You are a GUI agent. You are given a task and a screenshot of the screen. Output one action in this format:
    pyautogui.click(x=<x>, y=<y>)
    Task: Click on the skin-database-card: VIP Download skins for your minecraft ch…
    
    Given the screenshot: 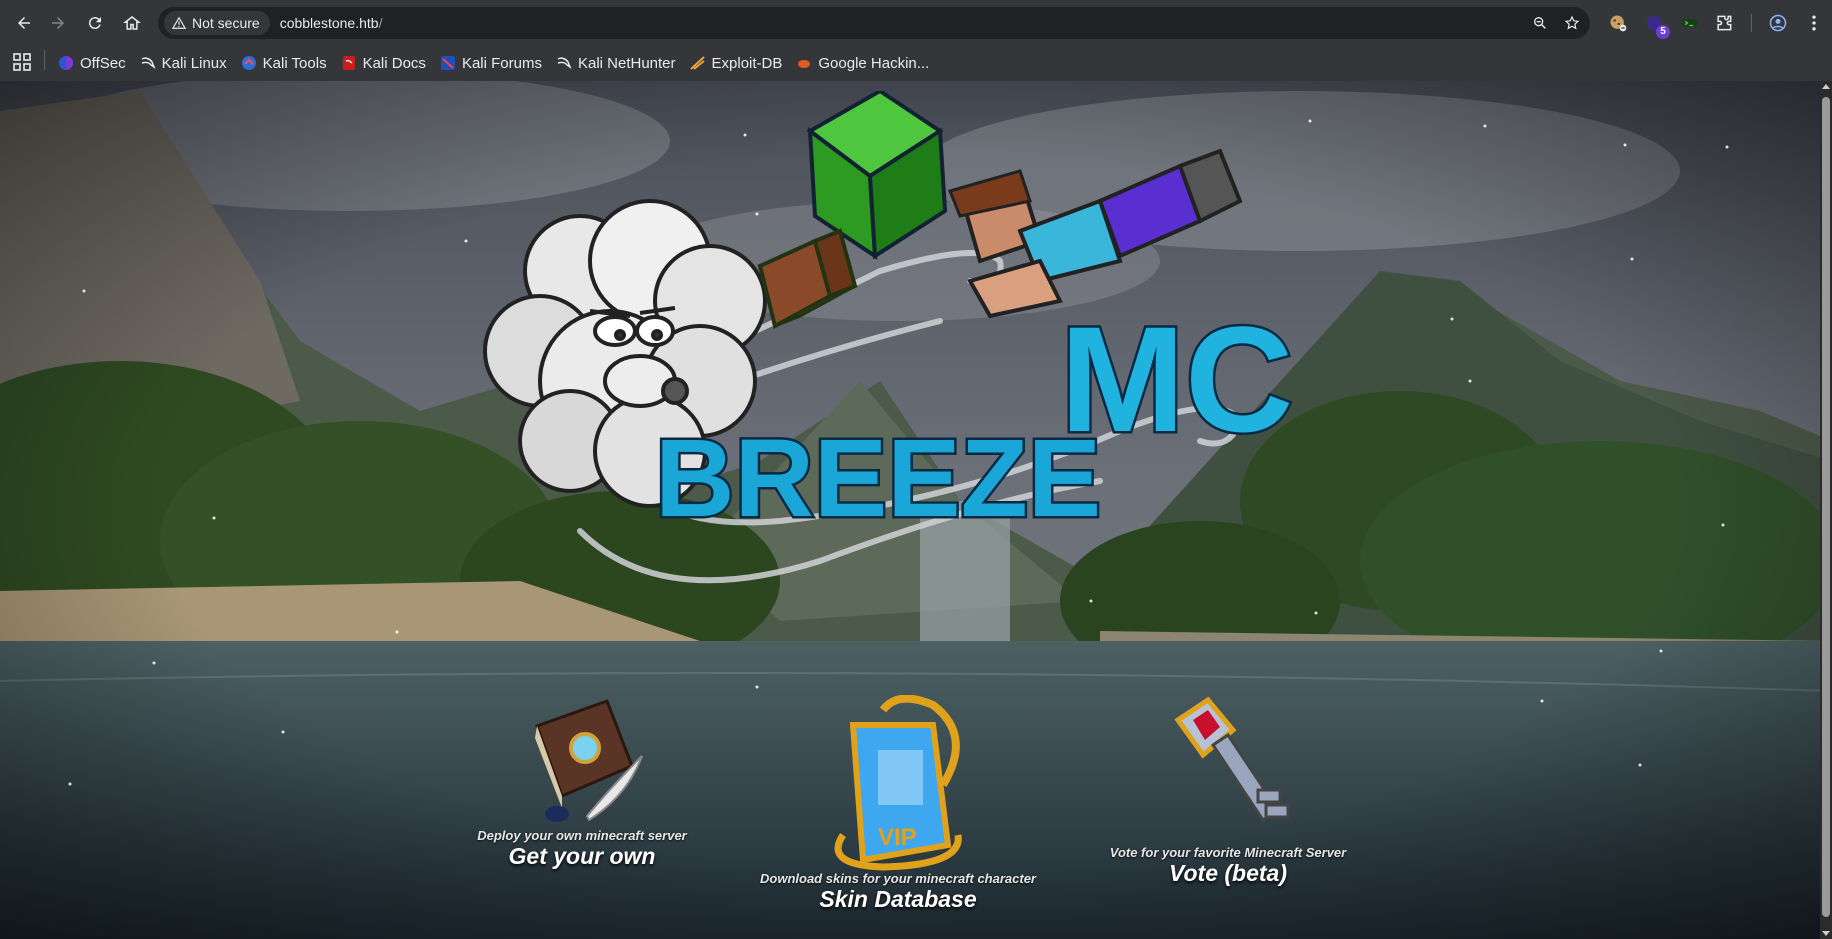 What is the action you would take?
    pyautogui.click(x=898, y=803)
    